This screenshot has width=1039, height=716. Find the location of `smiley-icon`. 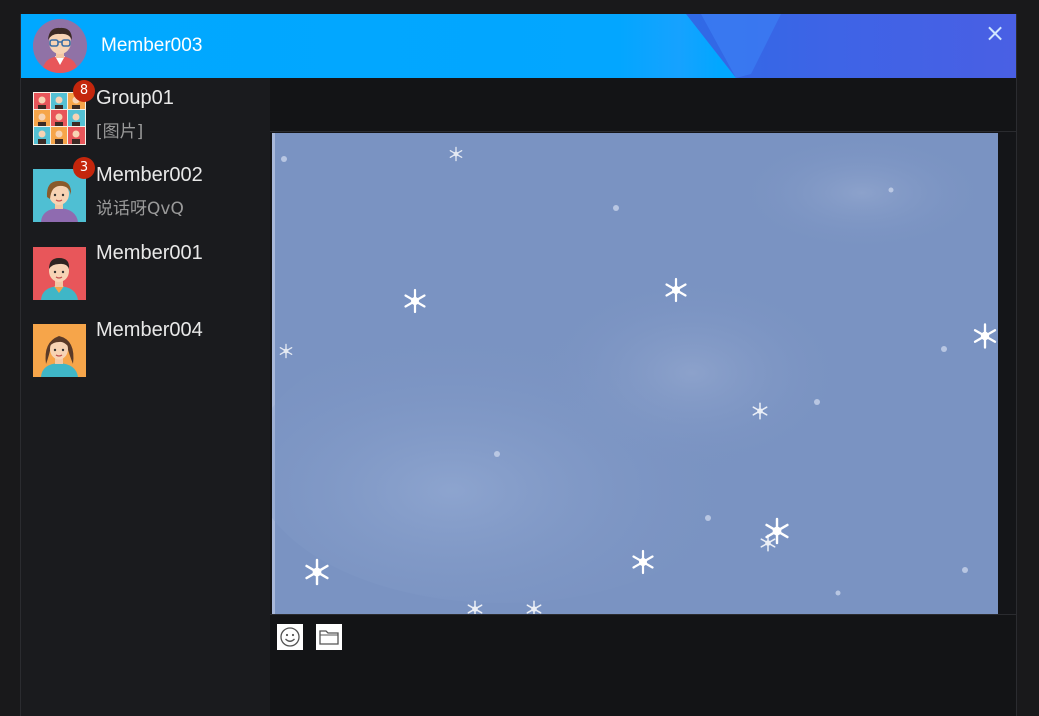

smiley-icon is located at coordinates (290, 637).